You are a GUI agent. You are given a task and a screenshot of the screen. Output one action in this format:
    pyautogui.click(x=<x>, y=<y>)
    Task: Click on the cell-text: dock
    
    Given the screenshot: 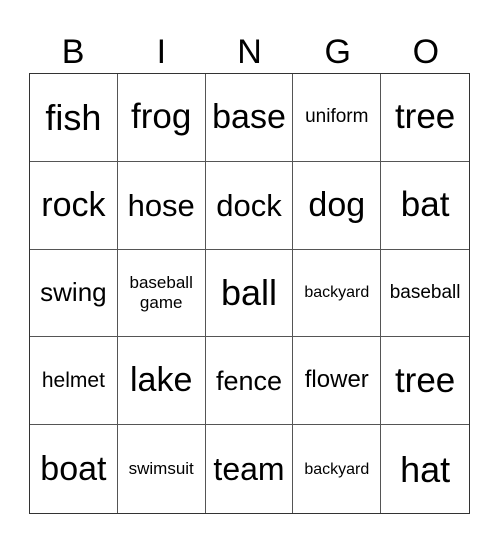 What is the action you would take?
    pyautogui.click(x=249, y=205)
    